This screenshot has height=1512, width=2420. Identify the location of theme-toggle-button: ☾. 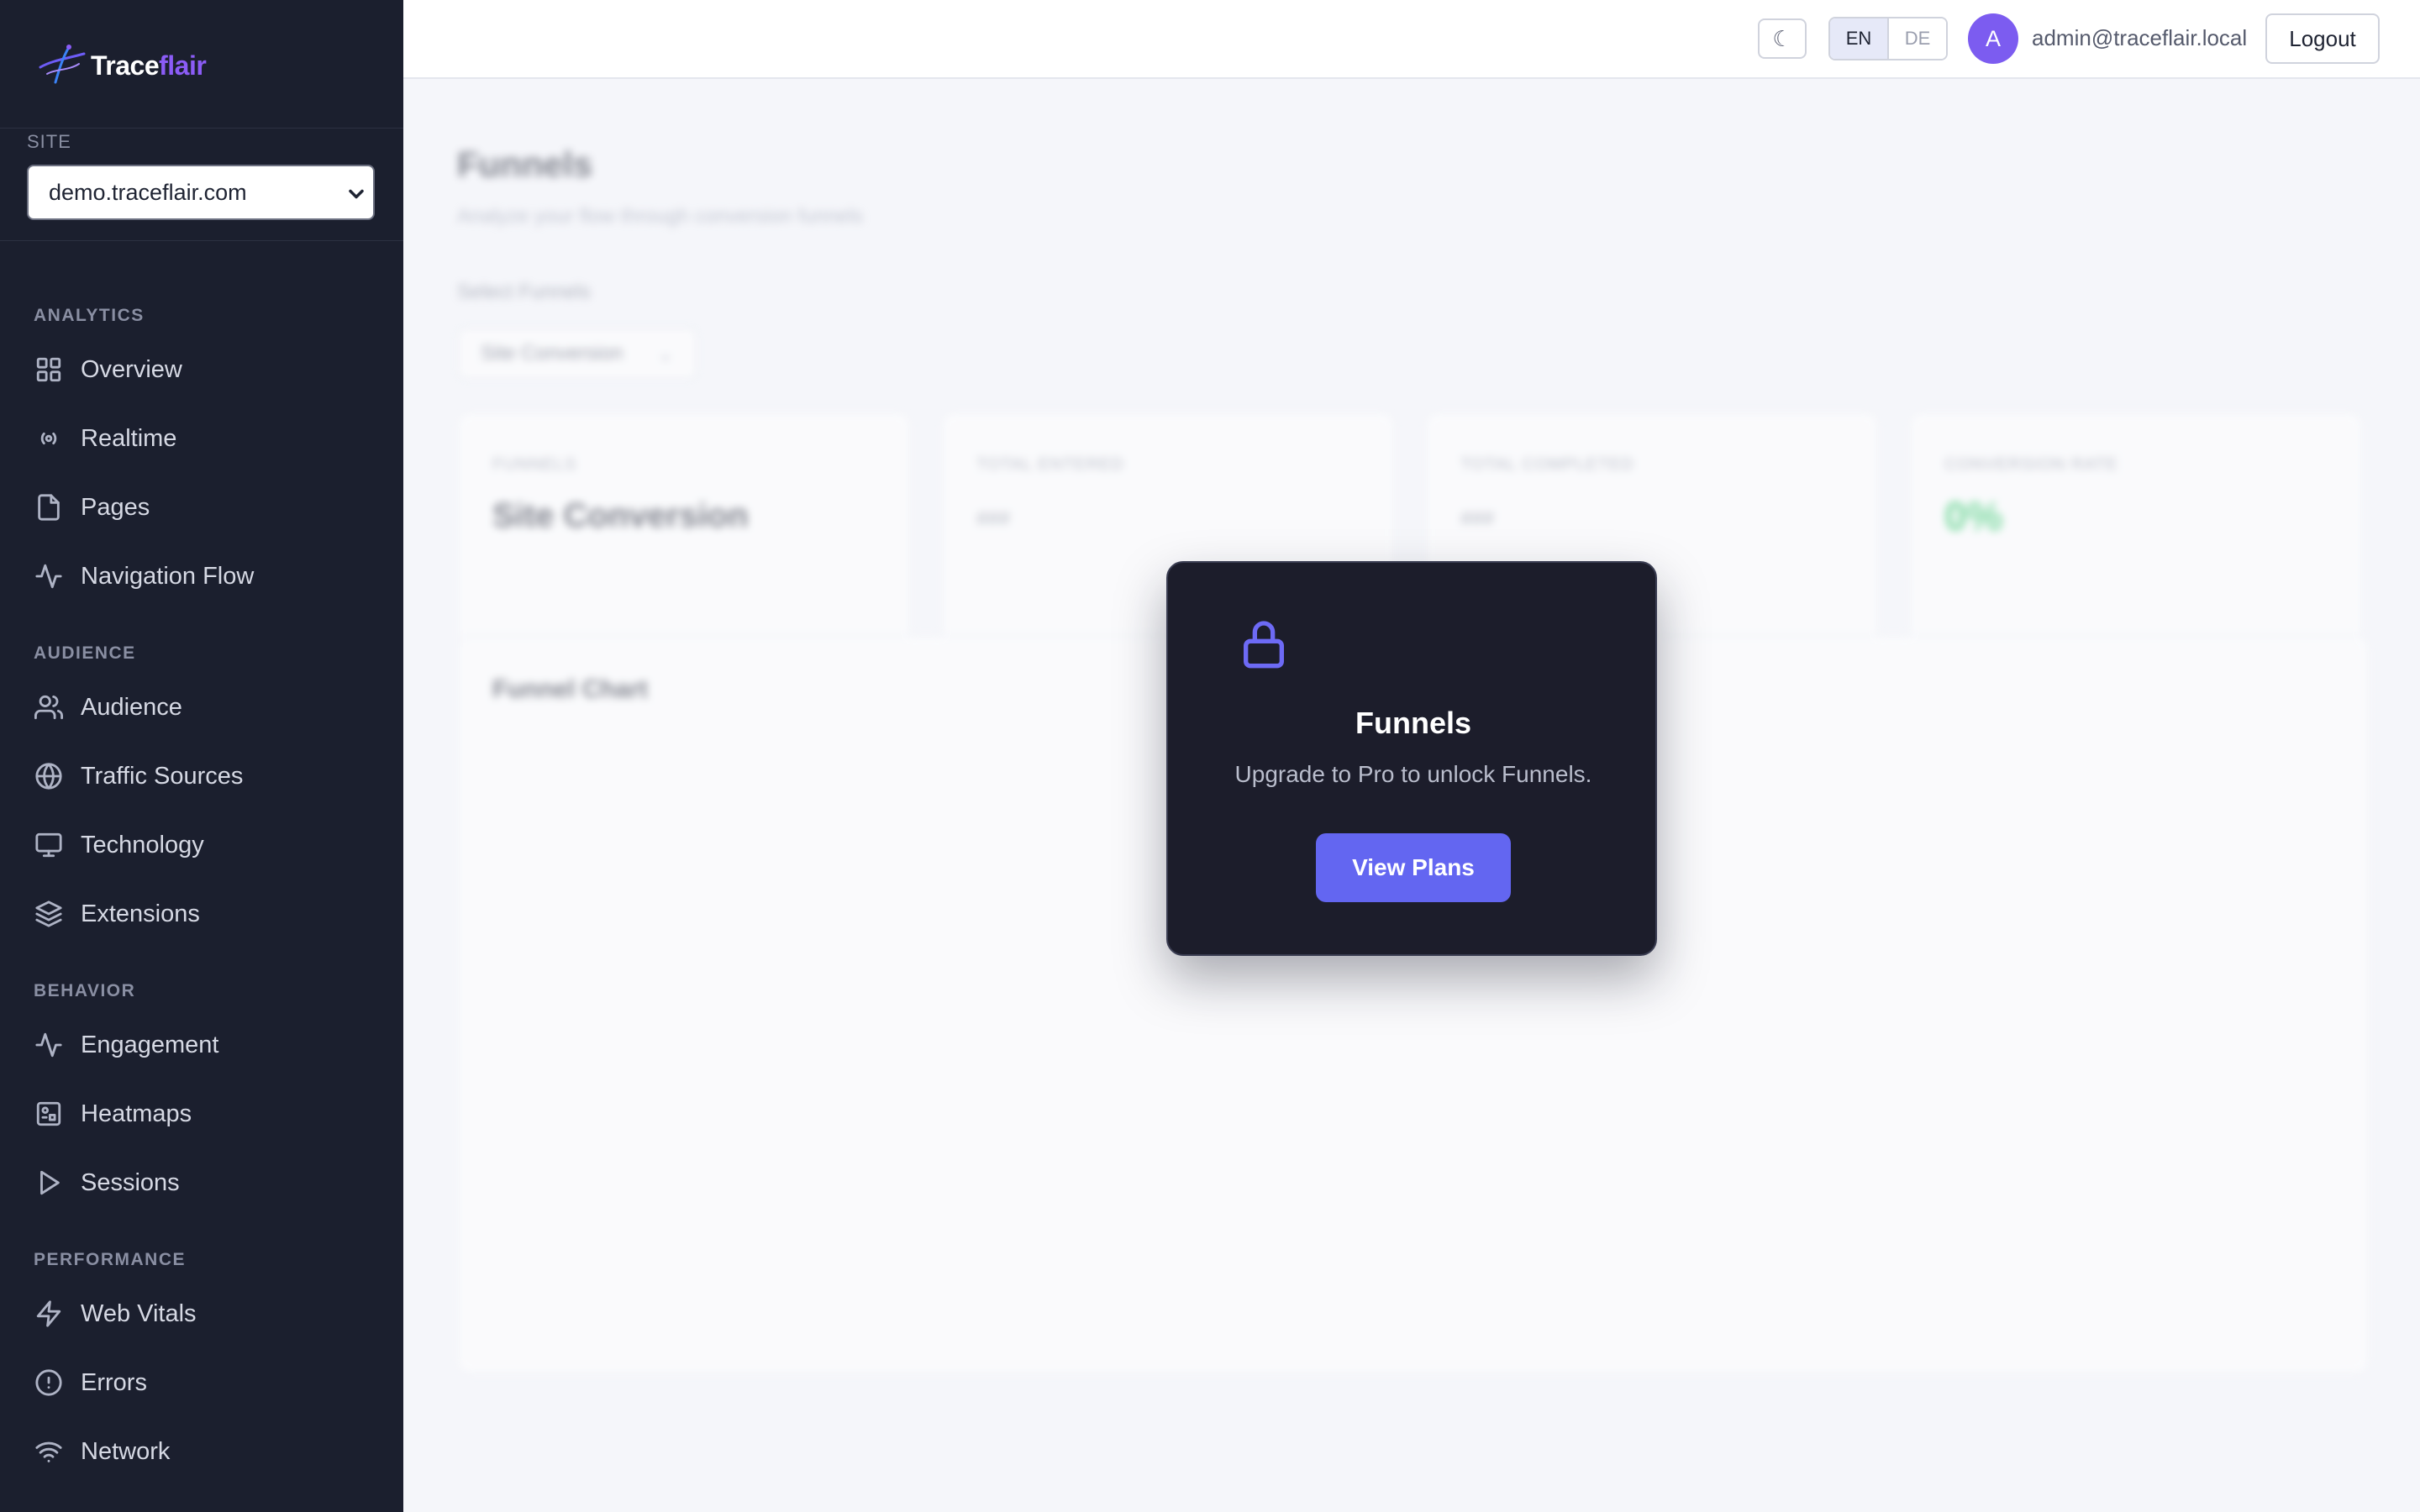
(1783, 38).